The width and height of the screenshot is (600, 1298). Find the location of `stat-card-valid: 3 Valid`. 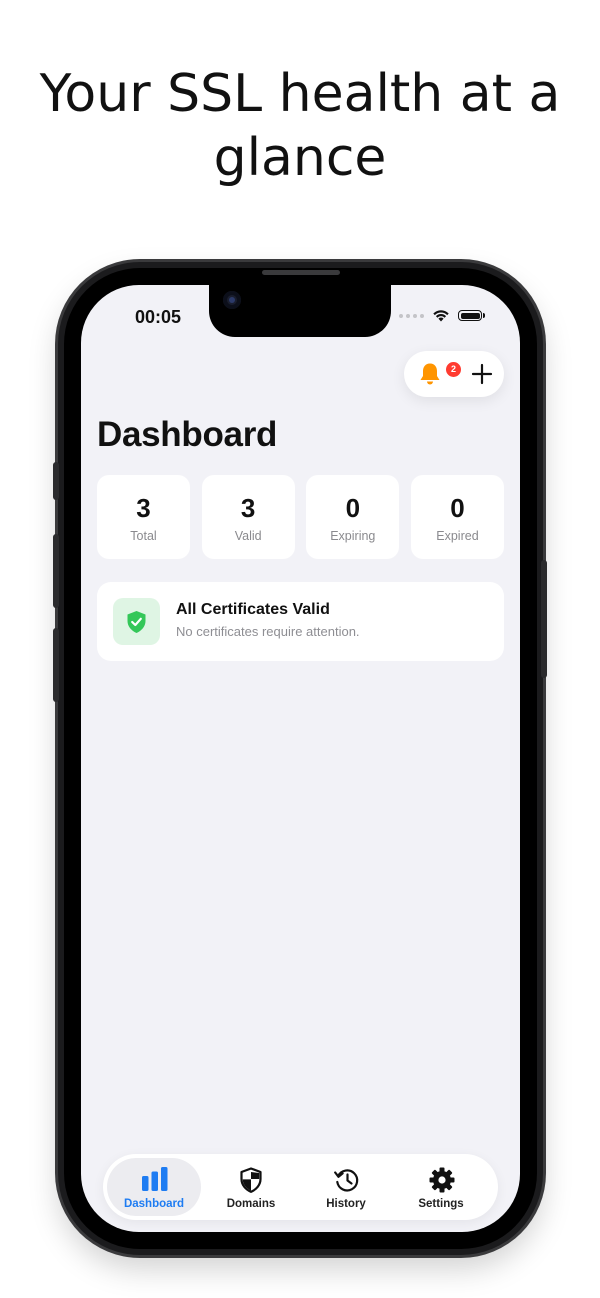

stat-card-valid: 3 Valid is located at coordinates (248, 517).